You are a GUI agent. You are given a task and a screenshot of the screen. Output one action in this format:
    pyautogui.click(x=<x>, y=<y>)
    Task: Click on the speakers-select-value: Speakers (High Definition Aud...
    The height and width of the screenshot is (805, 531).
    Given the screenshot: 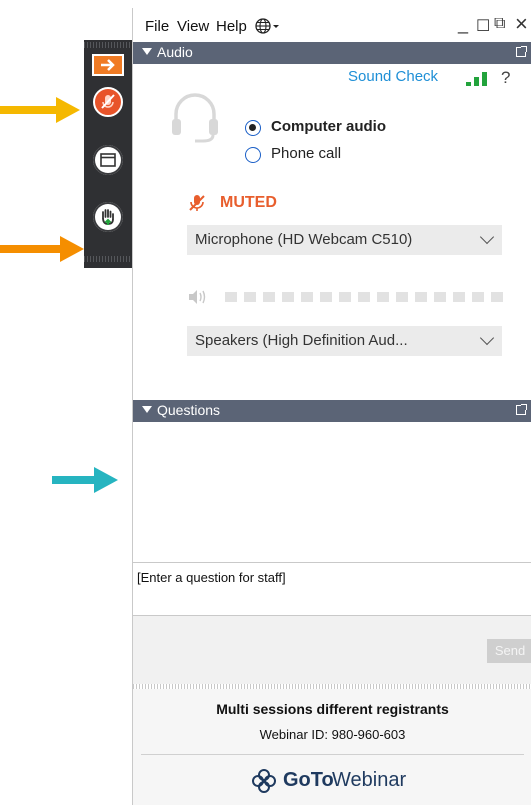 What is the action you would take?
    pyautogui.click(x=301, y=340)
    